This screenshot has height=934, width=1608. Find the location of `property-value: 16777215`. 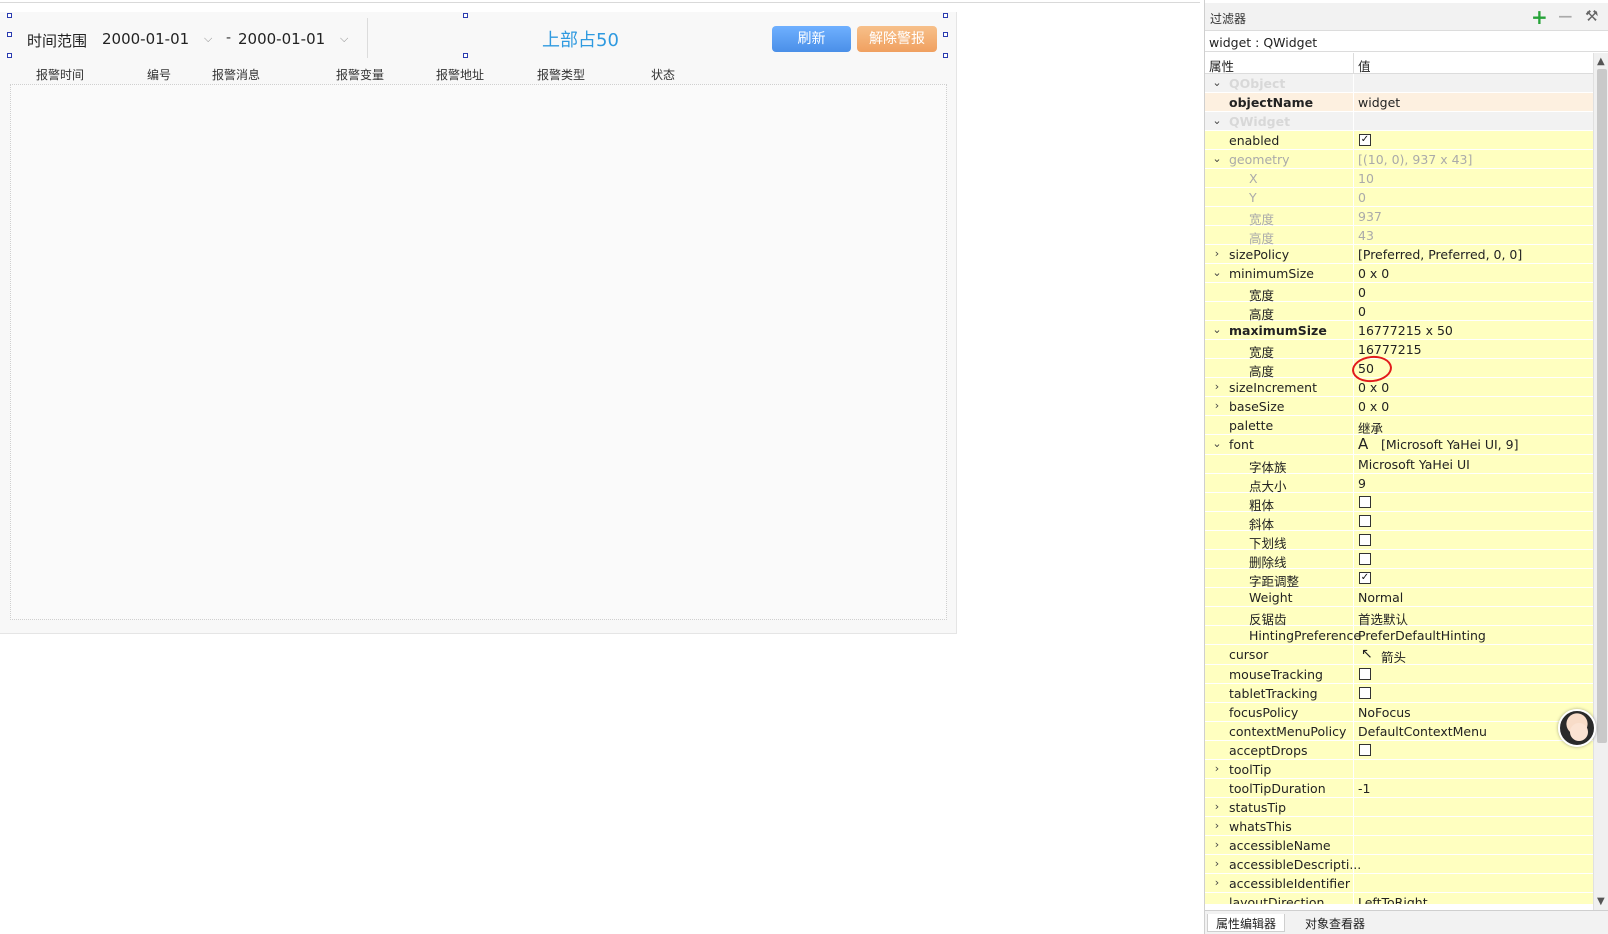

property-value: 16777215 is located at coordinates (1390, 349).